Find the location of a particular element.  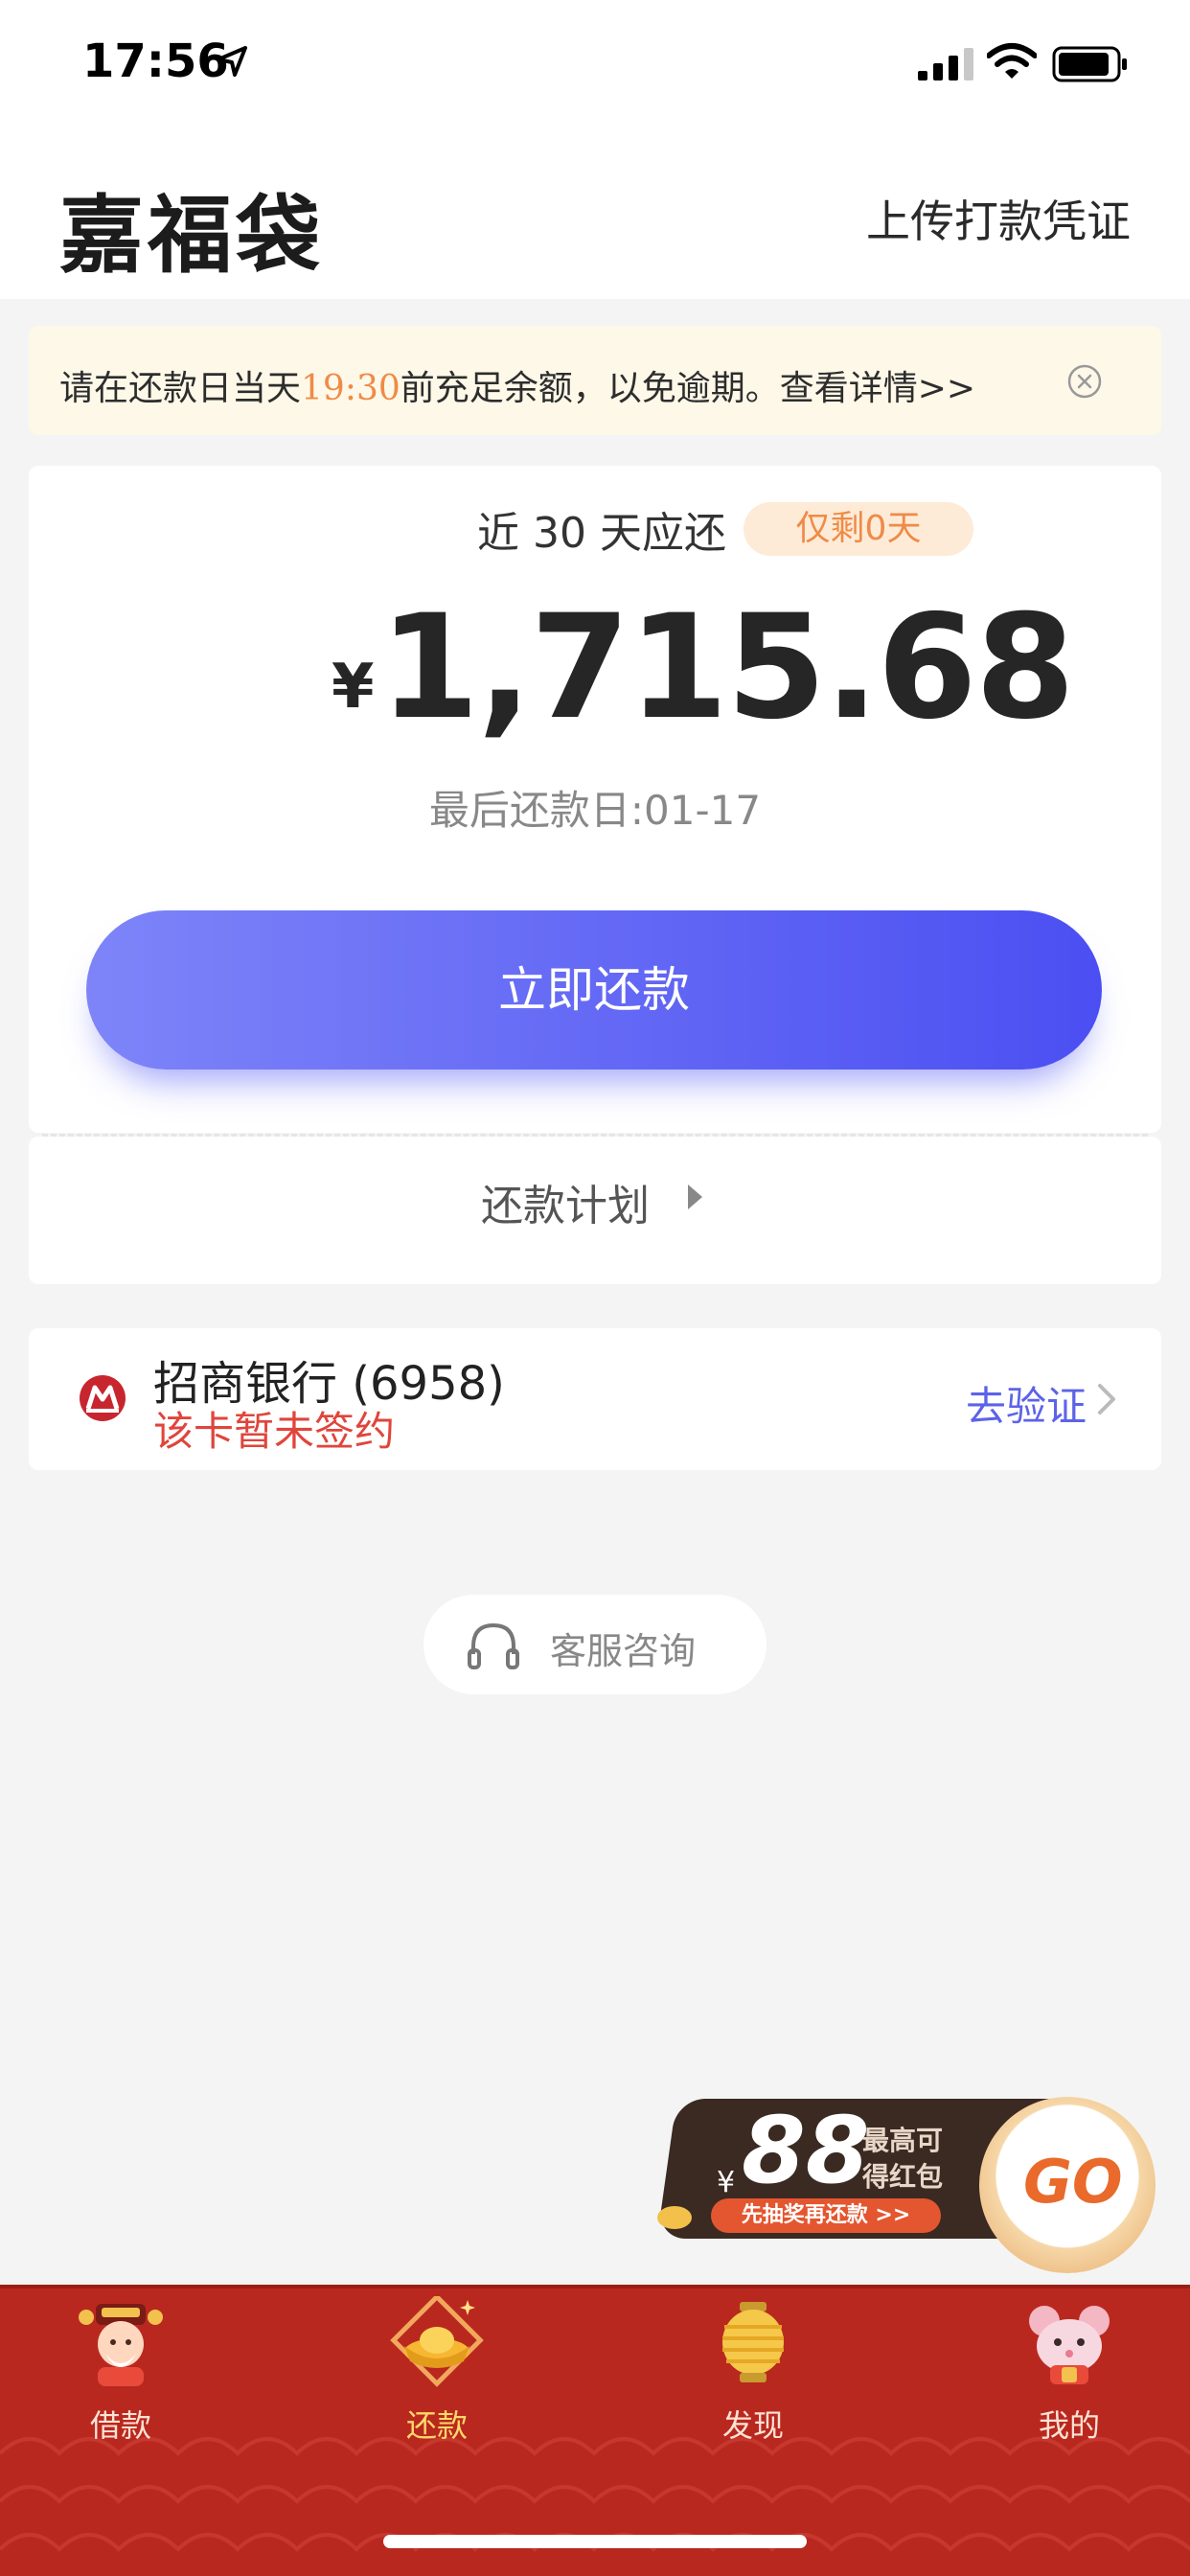

wave-pattern-decoration is located at coordinates (595, 2494).